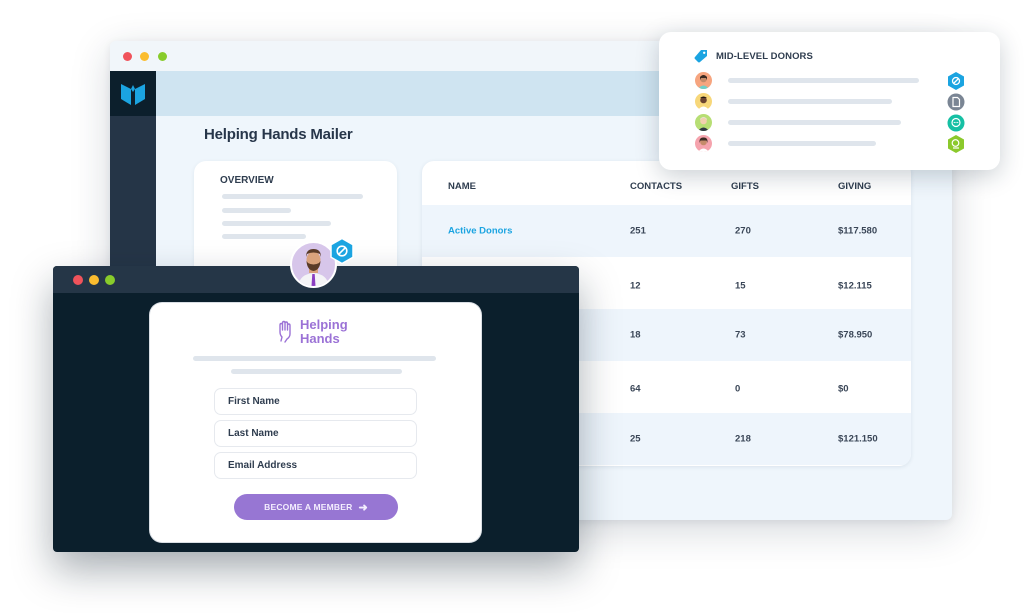 This screenshot has width=1024, height=613. I want to click on mid-level-donors-card: MID-LEVEL DONORS, so click(829, 101).